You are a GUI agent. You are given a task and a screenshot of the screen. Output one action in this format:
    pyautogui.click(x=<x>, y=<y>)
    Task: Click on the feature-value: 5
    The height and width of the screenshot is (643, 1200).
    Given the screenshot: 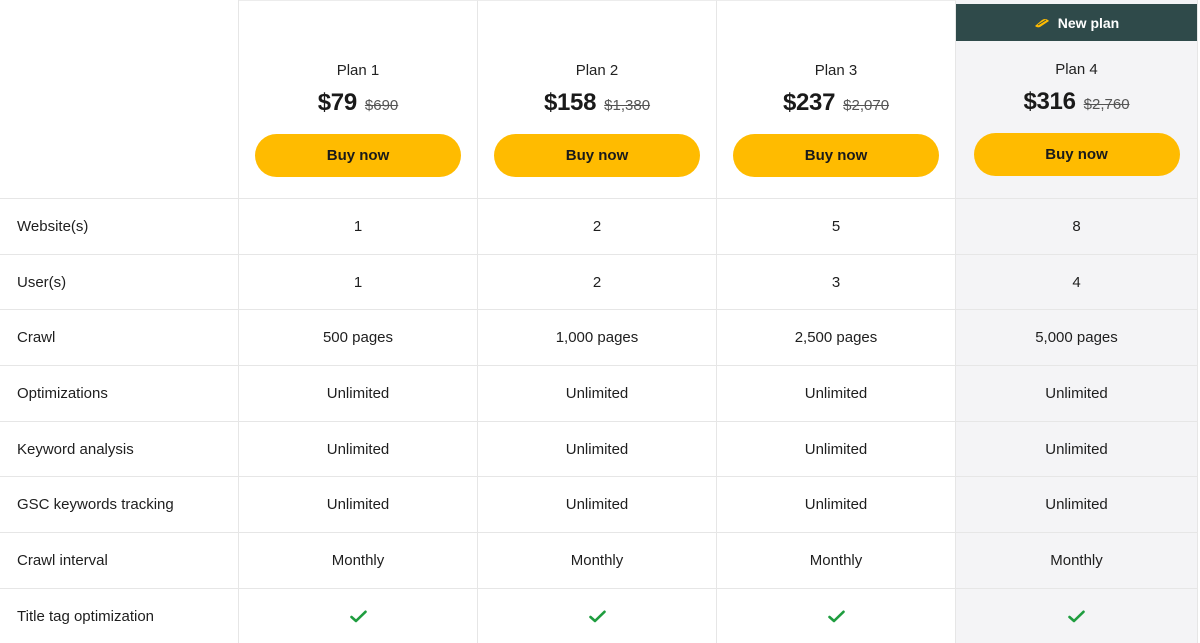 What is the action you would take?
    pyautogui.click(x=836, y=226)
    